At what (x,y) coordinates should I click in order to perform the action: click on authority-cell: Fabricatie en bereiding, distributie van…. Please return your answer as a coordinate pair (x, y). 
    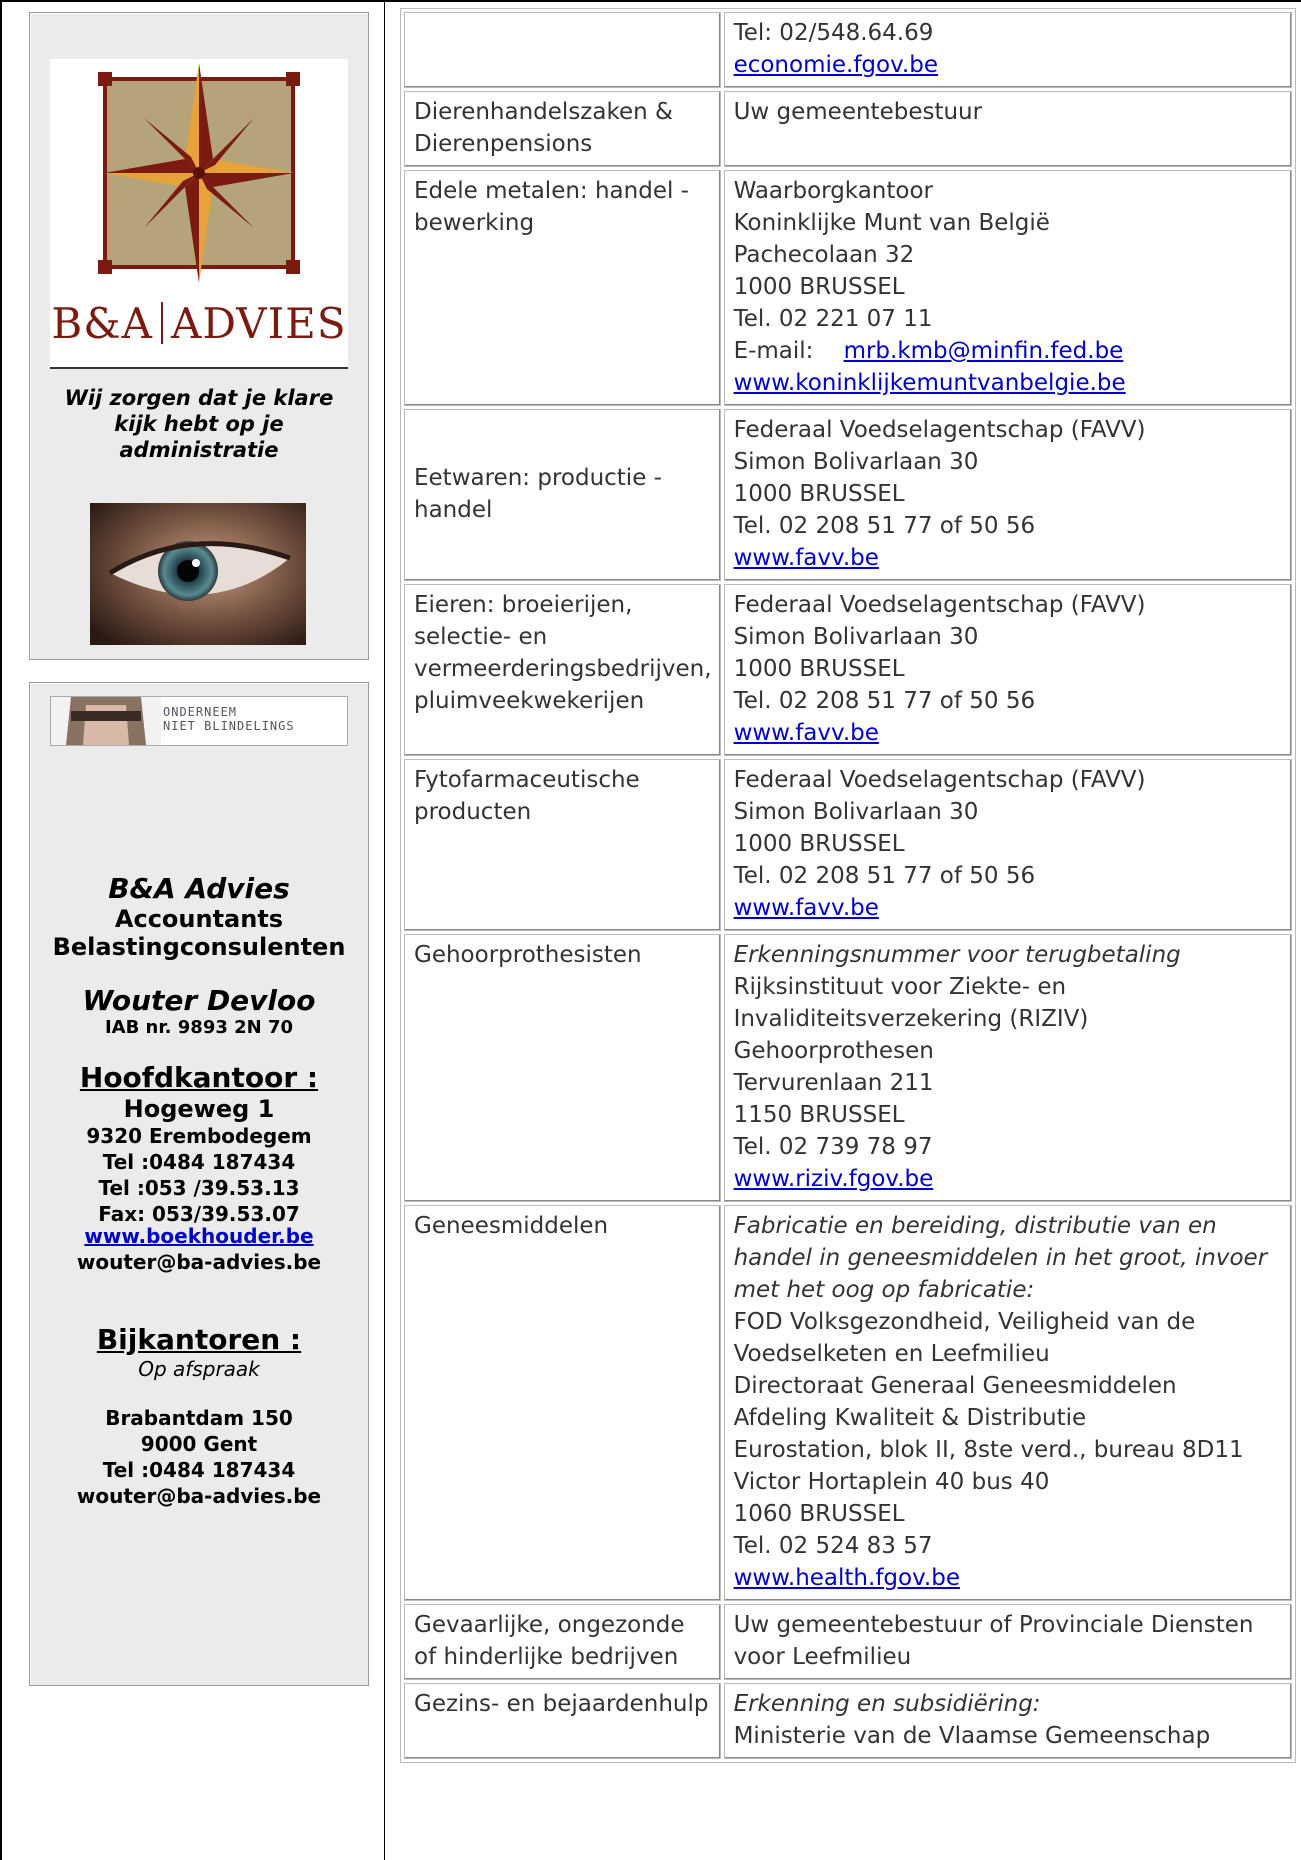
    Looking at the image, I should click on (1007, 1403).